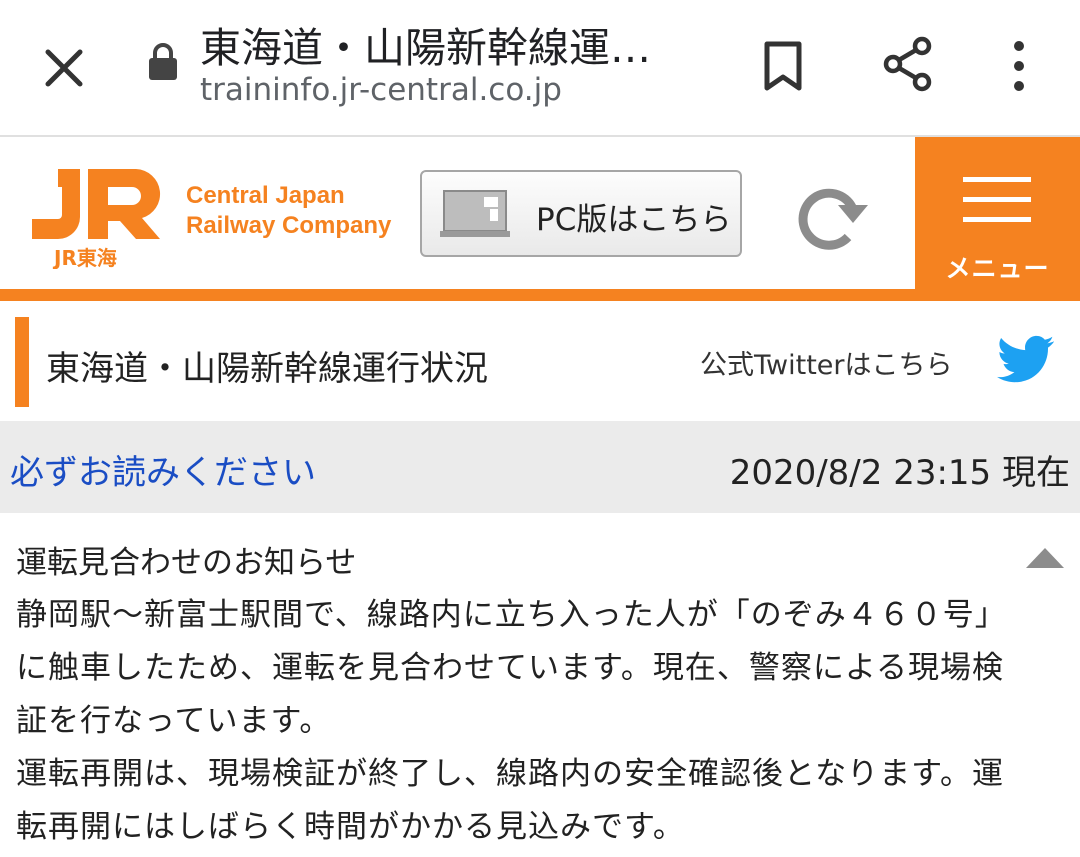  Describe the element at coordinates (267, 369) in the screenshot. I see `page-title: 東海道・山陽新幹線運行状況` at that location.